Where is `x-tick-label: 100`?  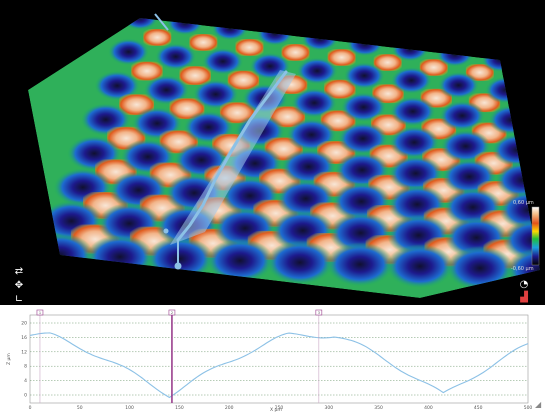
x-tick-label: 100 is located at coordinates (129, 408).